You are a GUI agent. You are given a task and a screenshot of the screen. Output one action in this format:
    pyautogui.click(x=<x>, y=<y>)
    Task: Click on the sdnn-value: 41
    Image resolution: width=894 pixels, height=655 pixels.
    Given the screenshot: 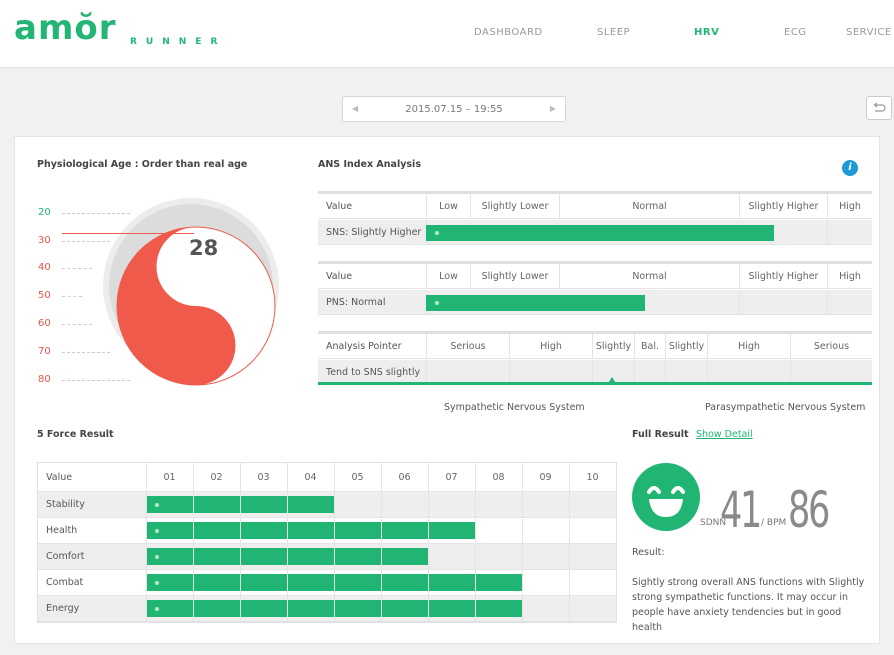 What is the action you would take?
    pyautogui.click(x=741, y=510)
    